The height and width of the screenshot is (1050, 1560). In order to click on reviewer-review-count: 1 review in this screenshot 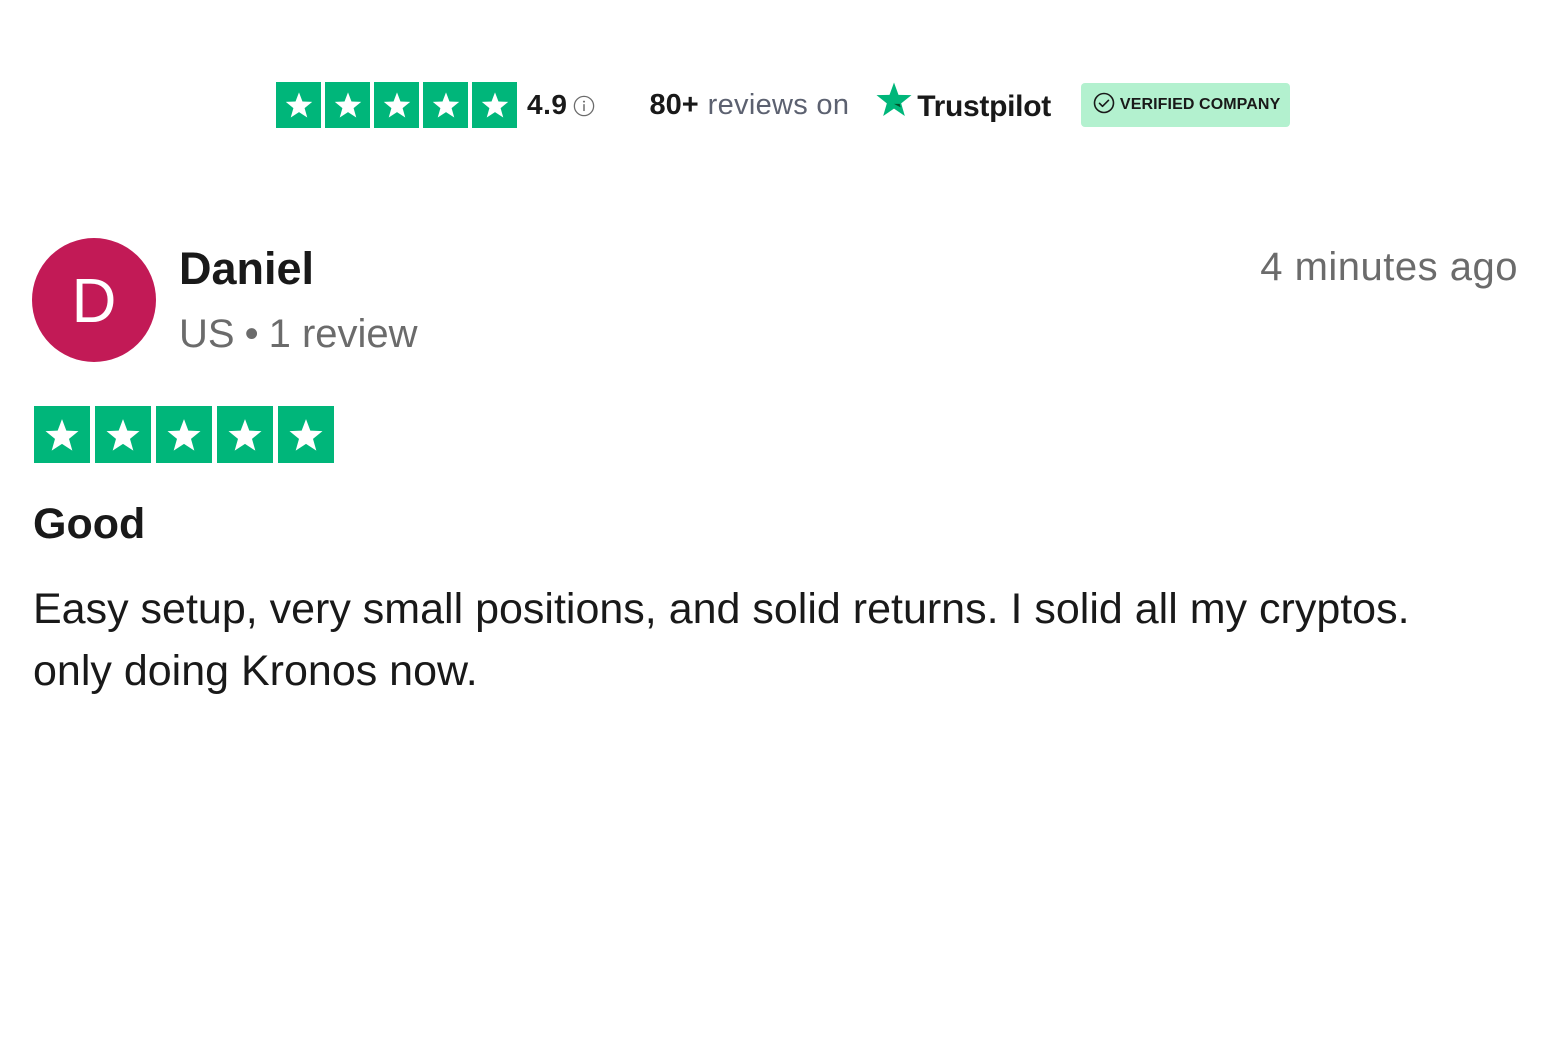, I will do `click(343, 334)`.